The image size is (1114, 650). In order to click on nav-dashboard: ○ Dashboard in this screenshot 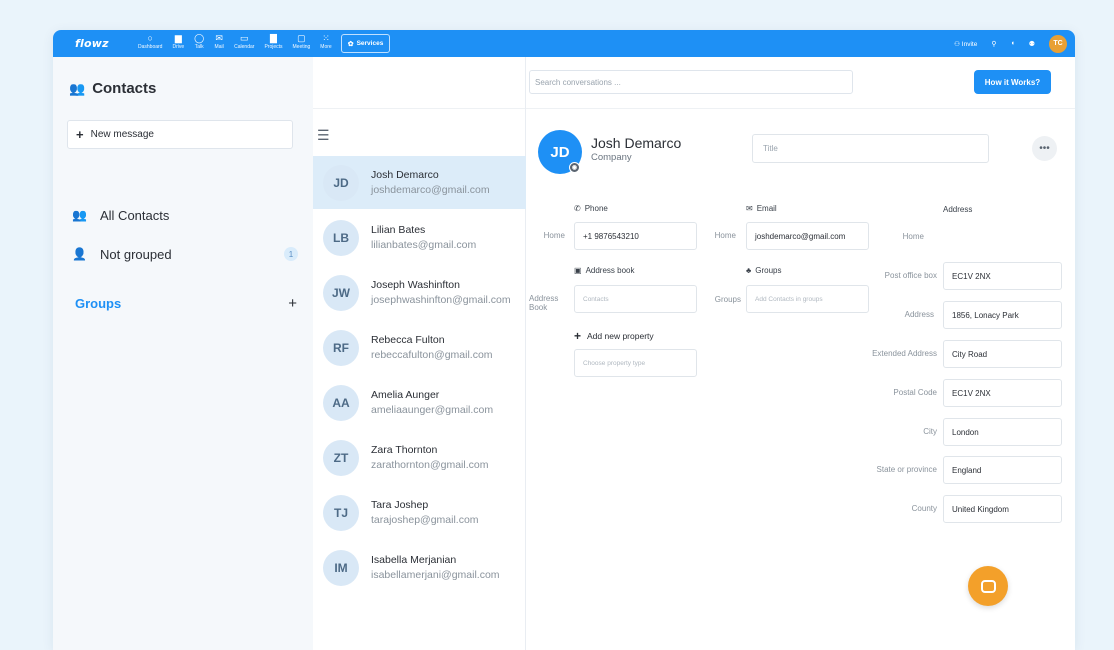, I will do `click(150, 41)`.